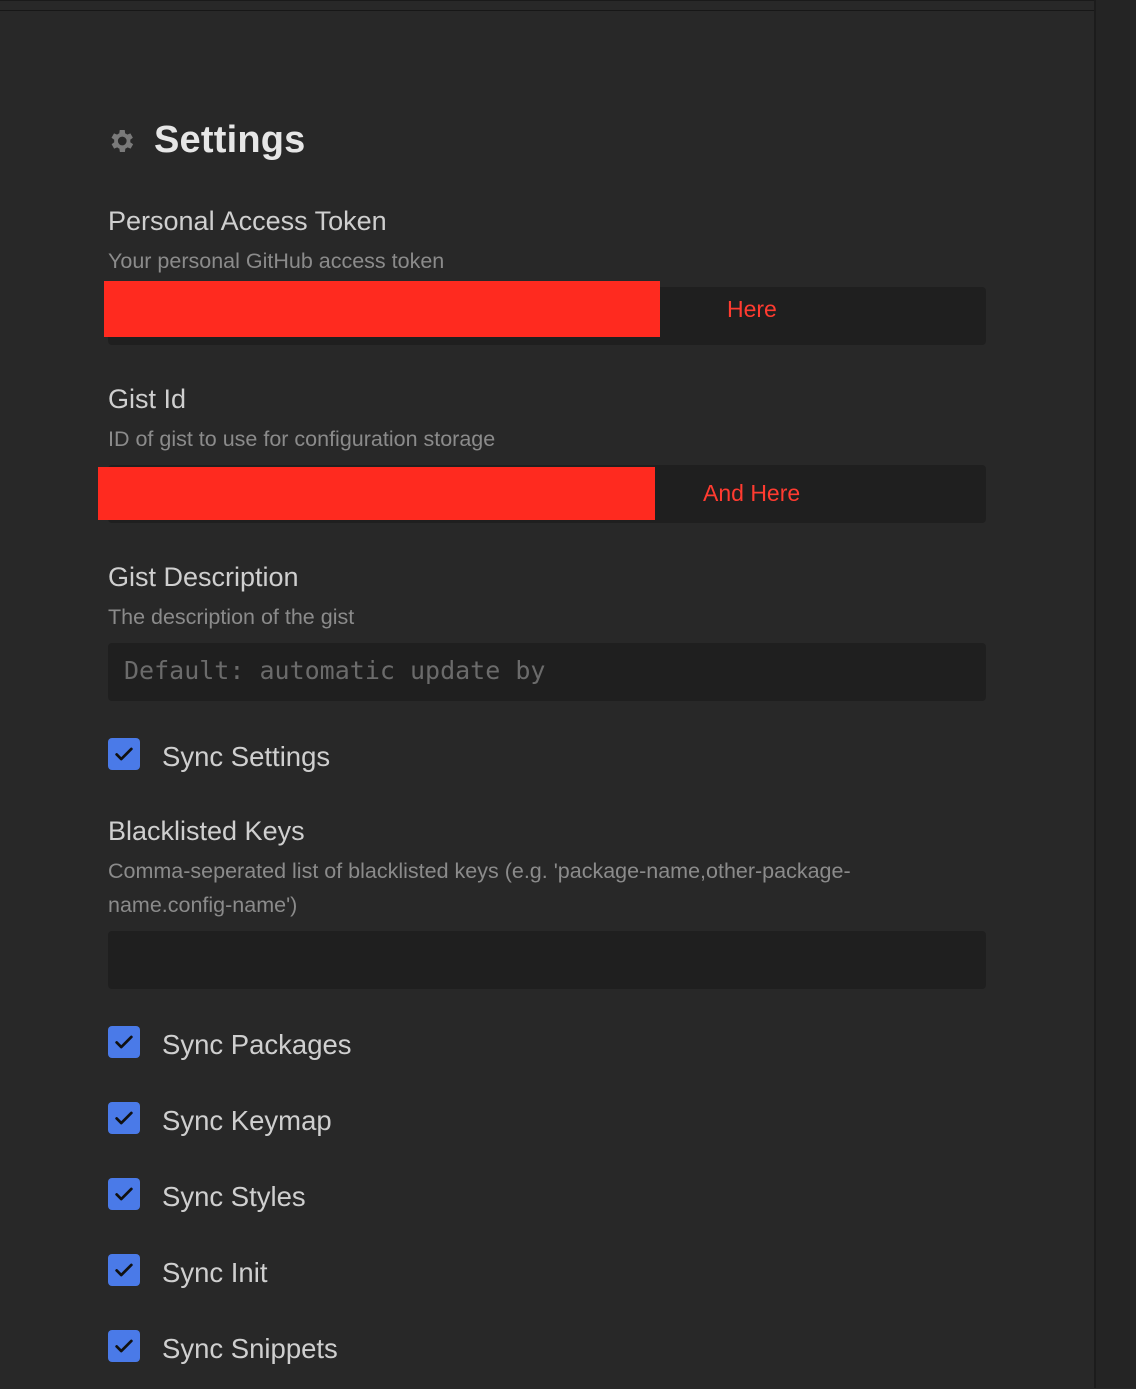 Image resolution: width=1136 pixels, height=1389 pixels. I want to click on sync-snippets-checkbox, so click(124, 1346).